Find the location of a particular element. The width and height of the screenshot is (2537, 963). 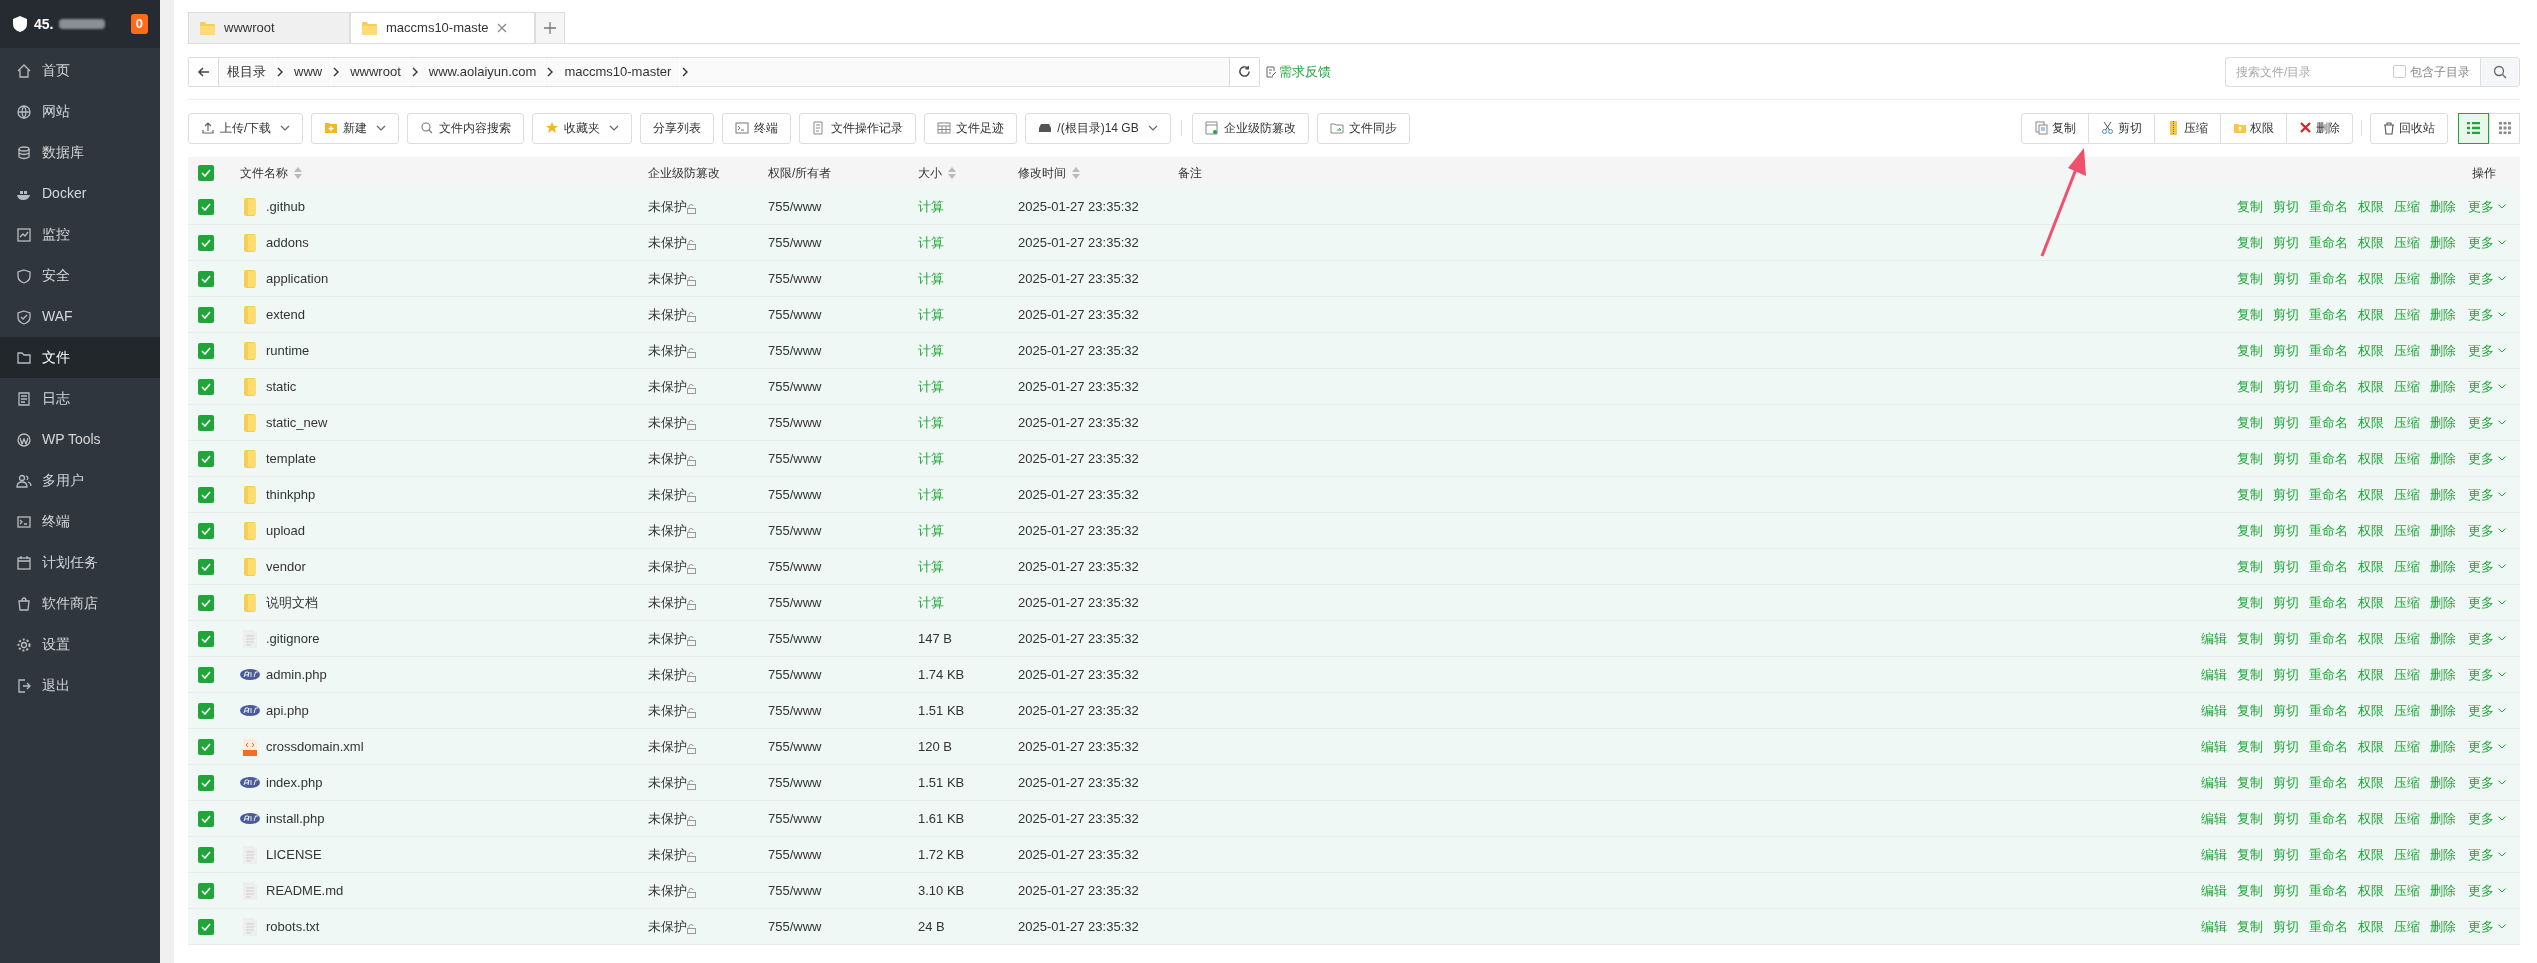

sidebar-item: 文件 is located at coordinates (80, 357).